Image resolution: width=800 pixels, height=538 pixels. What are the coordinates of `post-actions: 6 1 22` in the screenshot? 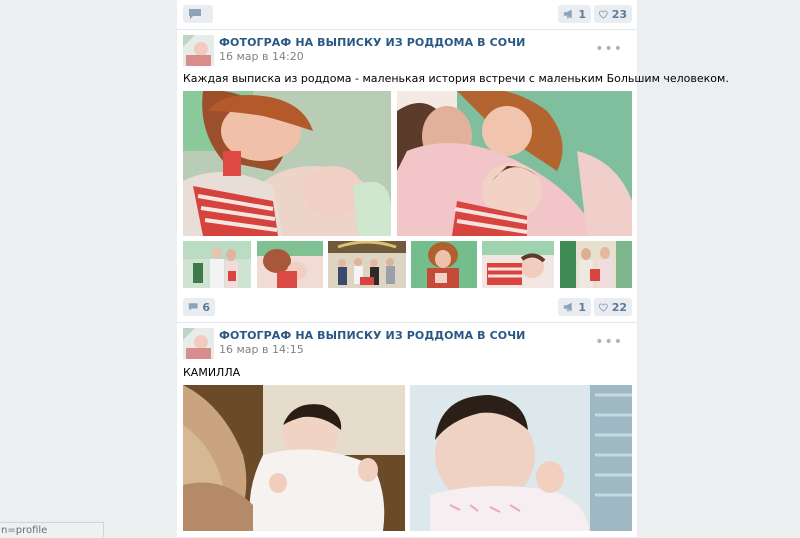 It's located at (407, 308).